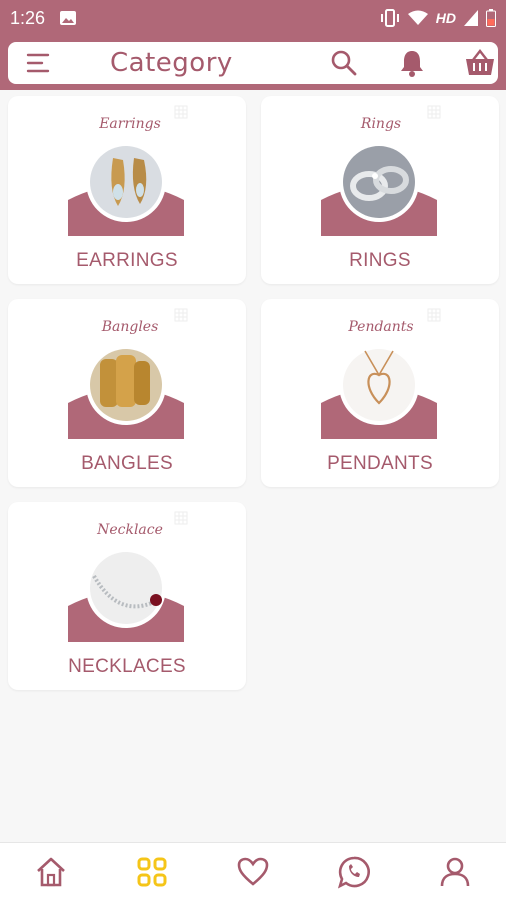  I want to click on category-label: EARRINGS, so click(127, 260).